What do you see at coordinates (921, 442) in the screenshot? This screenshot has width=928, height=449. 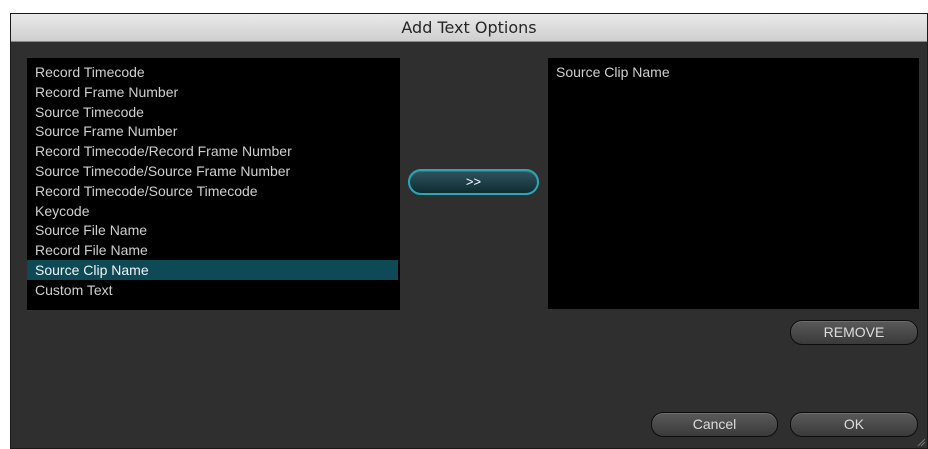 I see `resize-grip-icon` at bounding box center [921, 442].